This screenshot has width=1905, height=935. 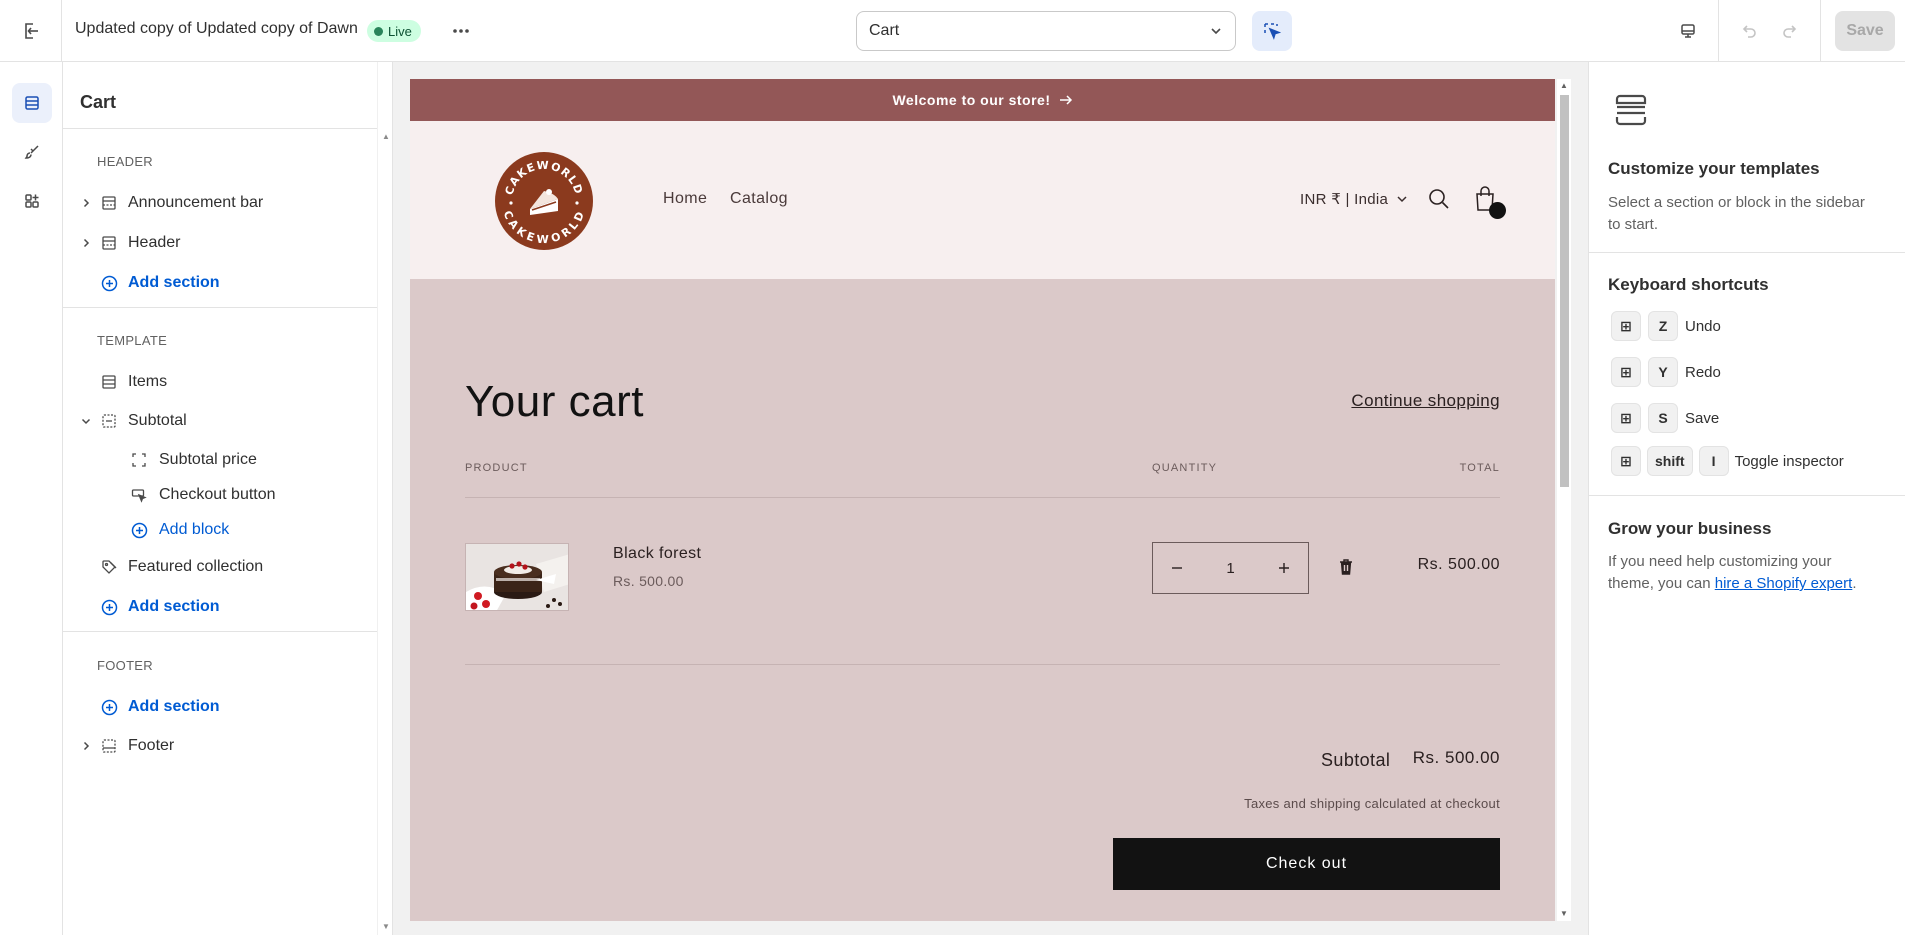 I want to click on search-icon, so click(x=1439, y=199).